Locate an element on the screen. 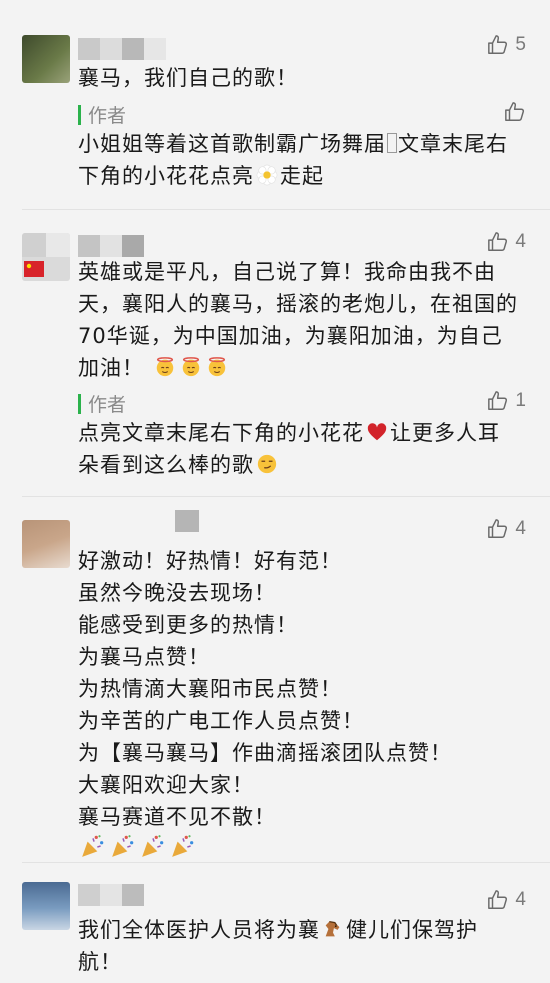 The width and height of the screenshot is (550, 983). comment-line: 大襄阳欢迎大家！ is located at coordinates (166, 785).